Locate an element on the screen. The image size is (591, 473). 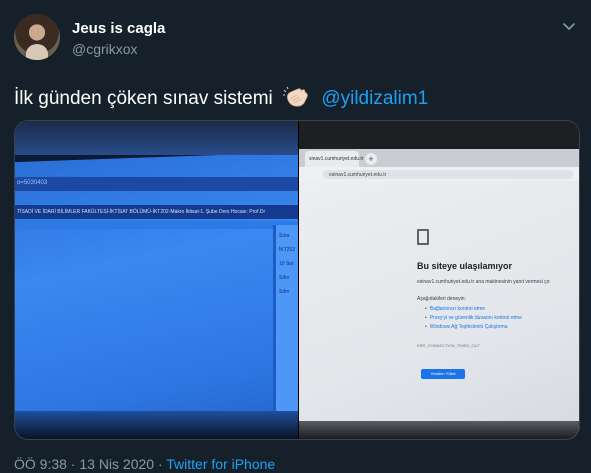
page-error-icon is located at coordinates (423, 237).